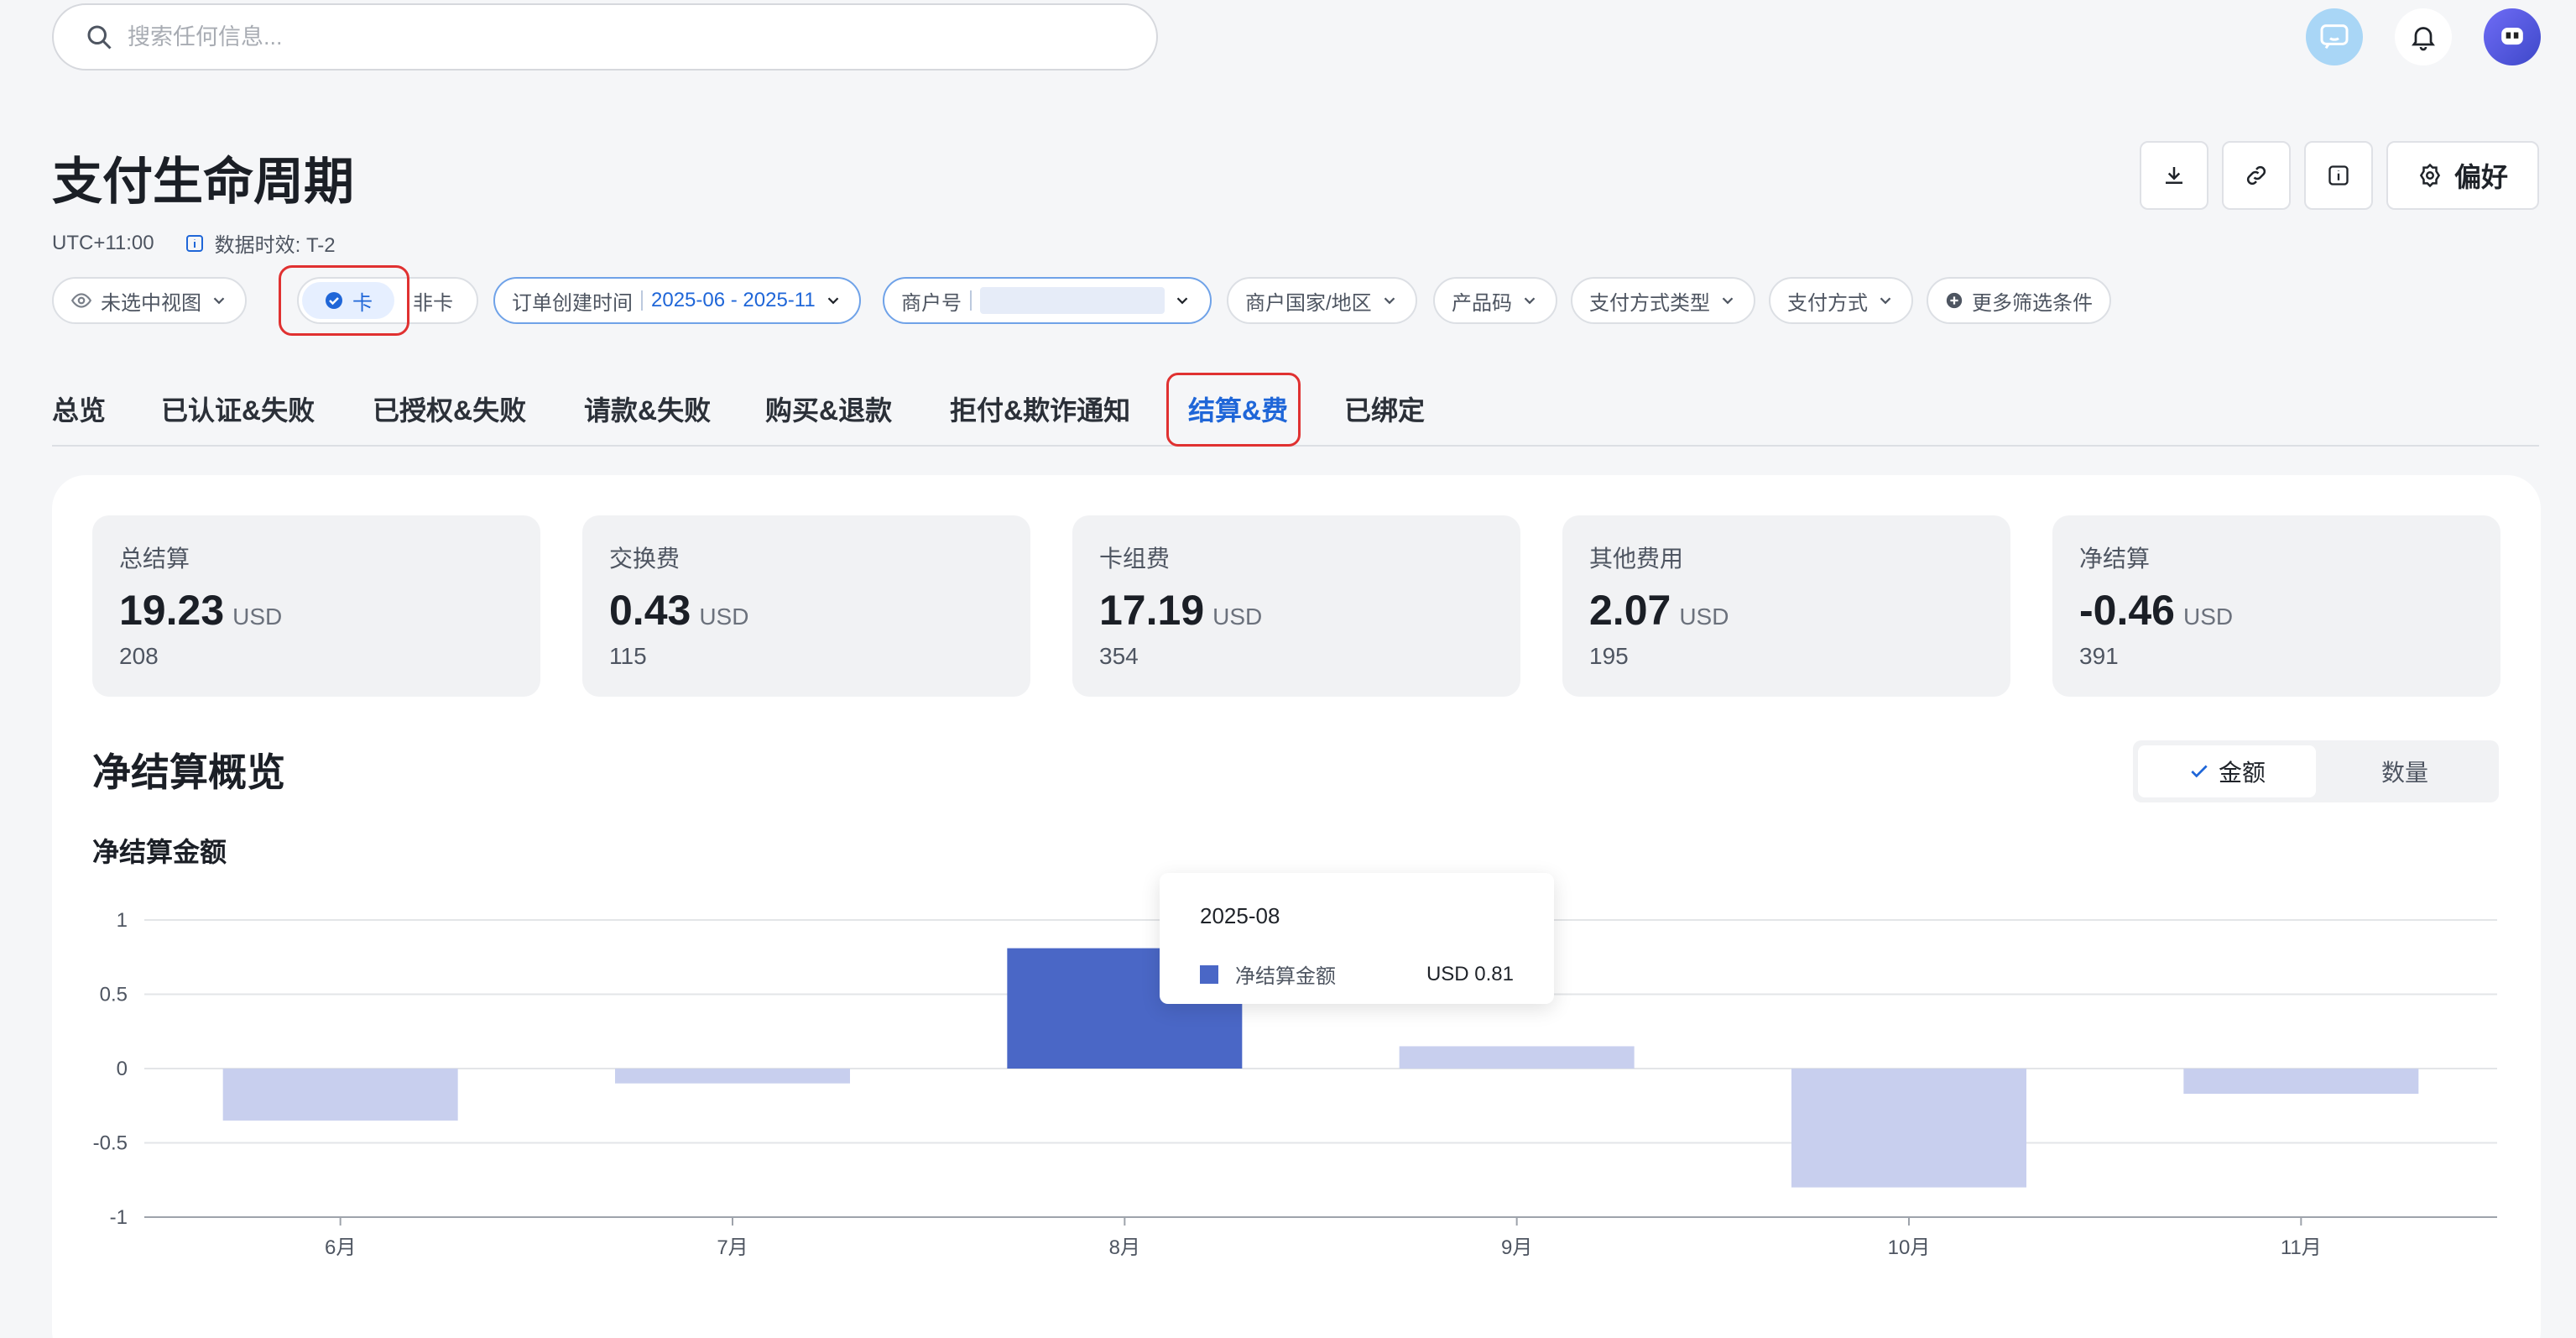 The image size is (2576, 1338). I want to click on x-tick-label: 8月, so click(1124, 1247).